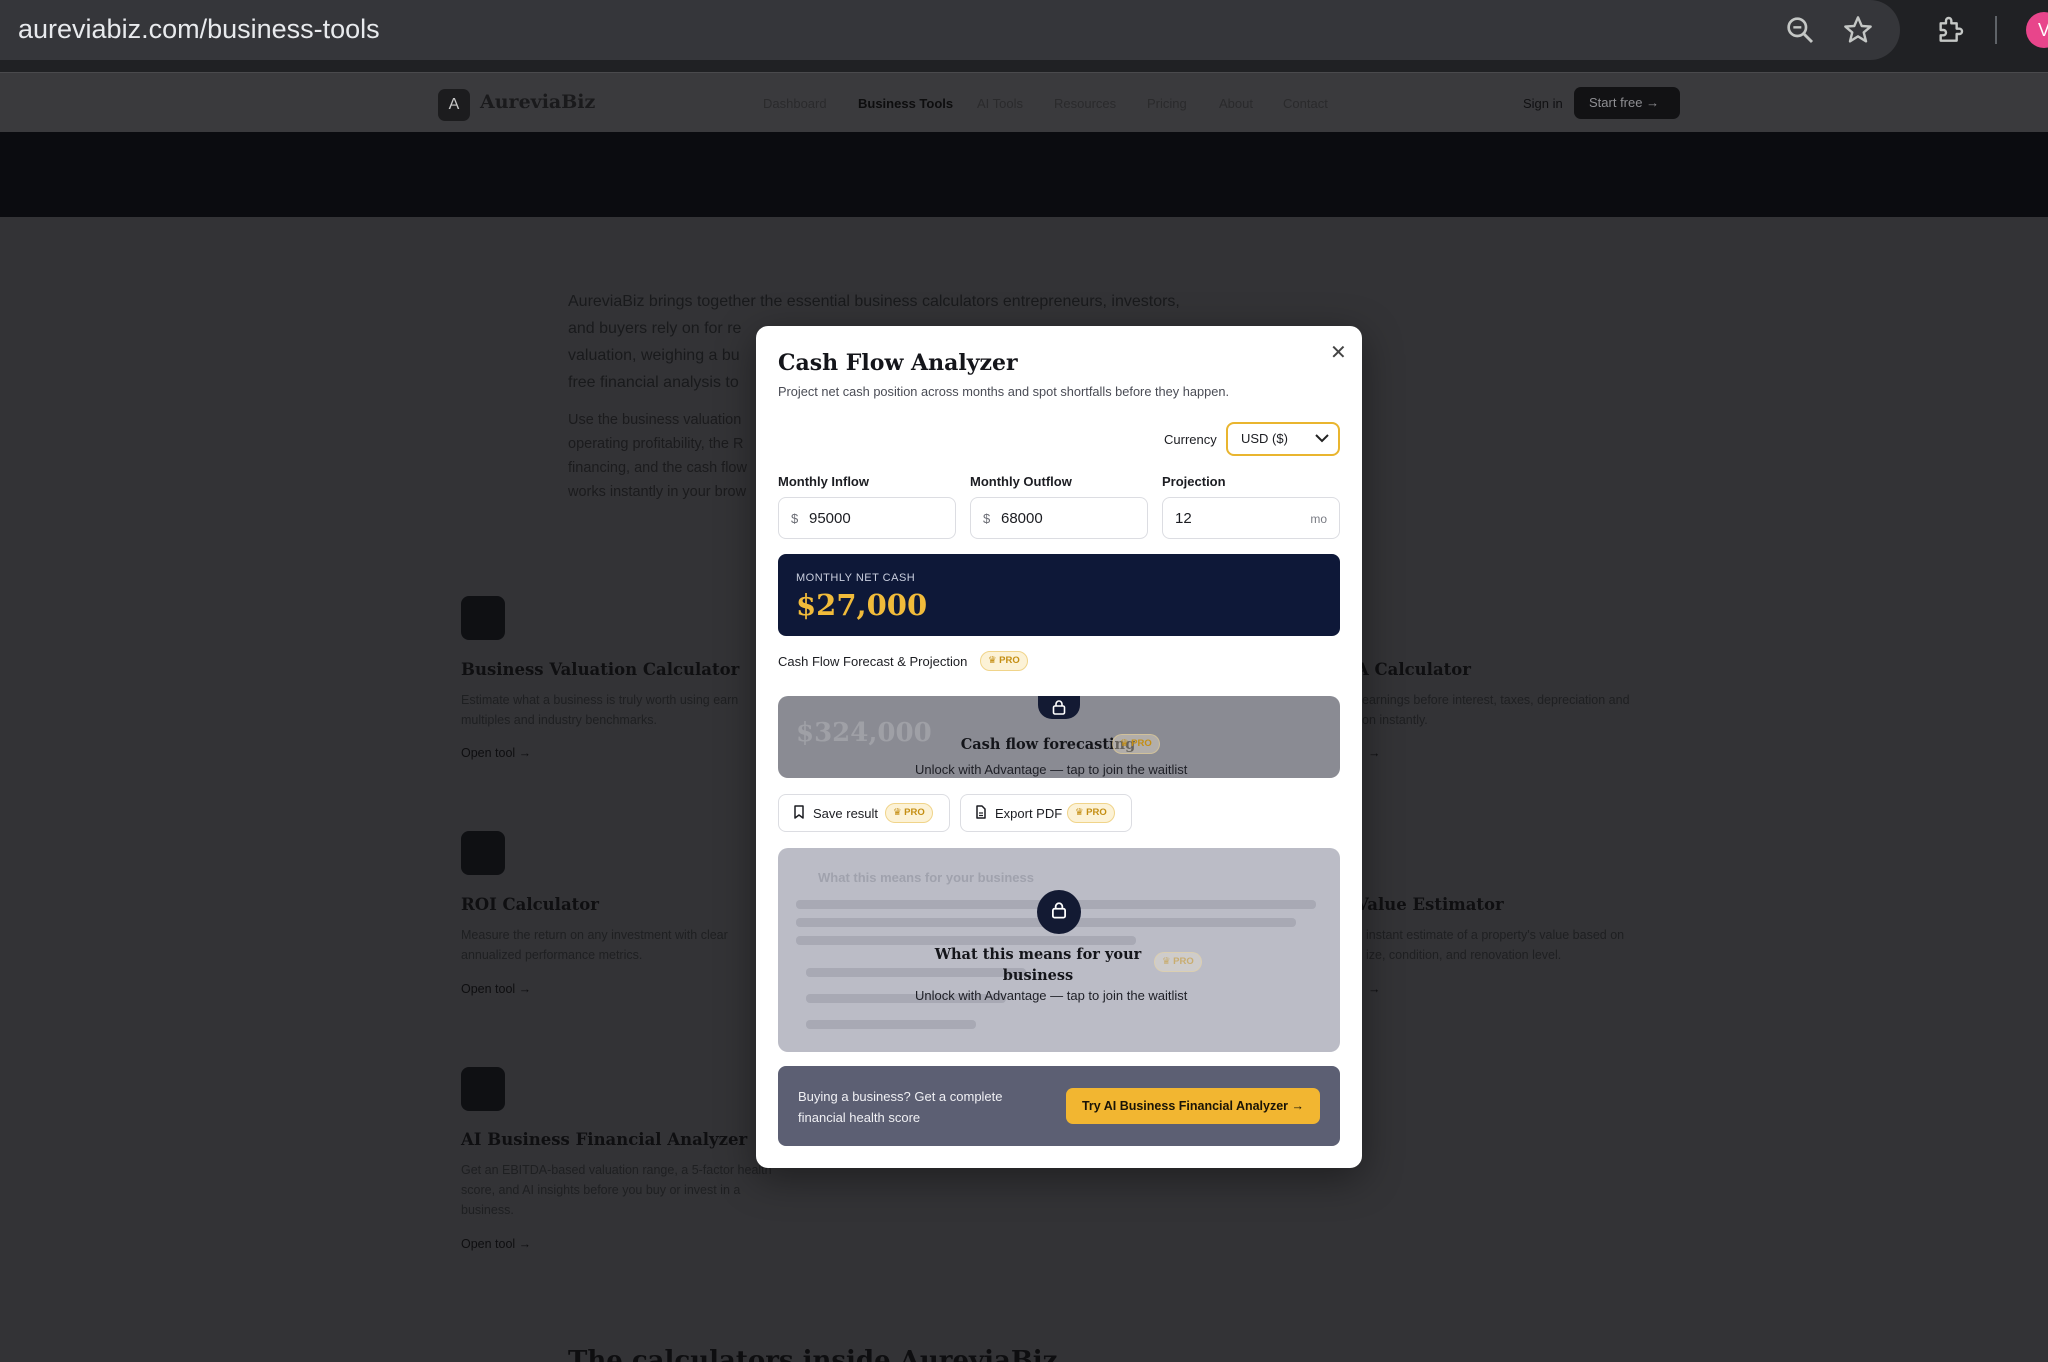 The height and width of the screenshot is (1362, 2048). I want to click on nav-business-tools: Business Tools, so click(905, 103).